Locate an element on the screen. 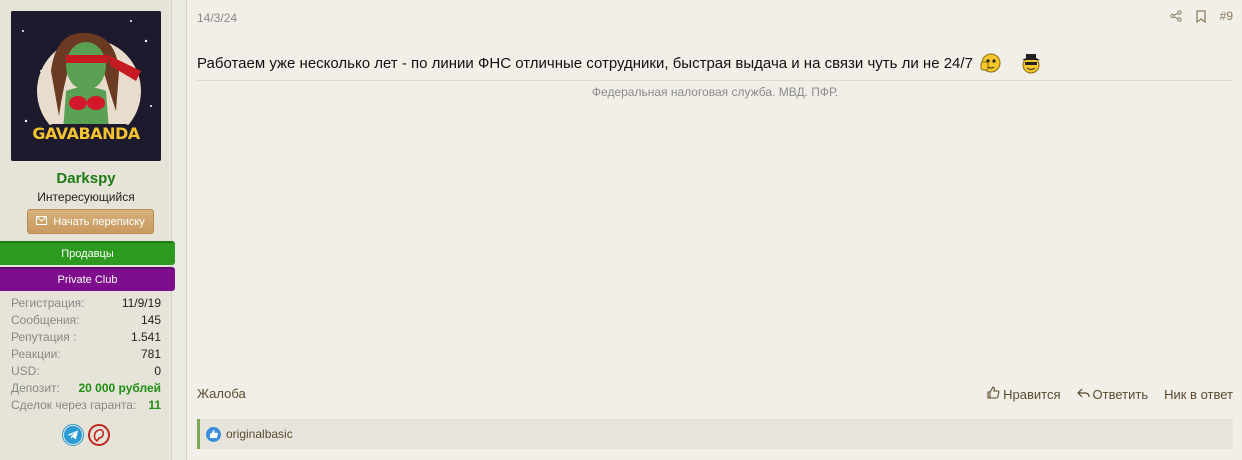  user-avatar: GAVABANDA is located at coordinates (86, 86).